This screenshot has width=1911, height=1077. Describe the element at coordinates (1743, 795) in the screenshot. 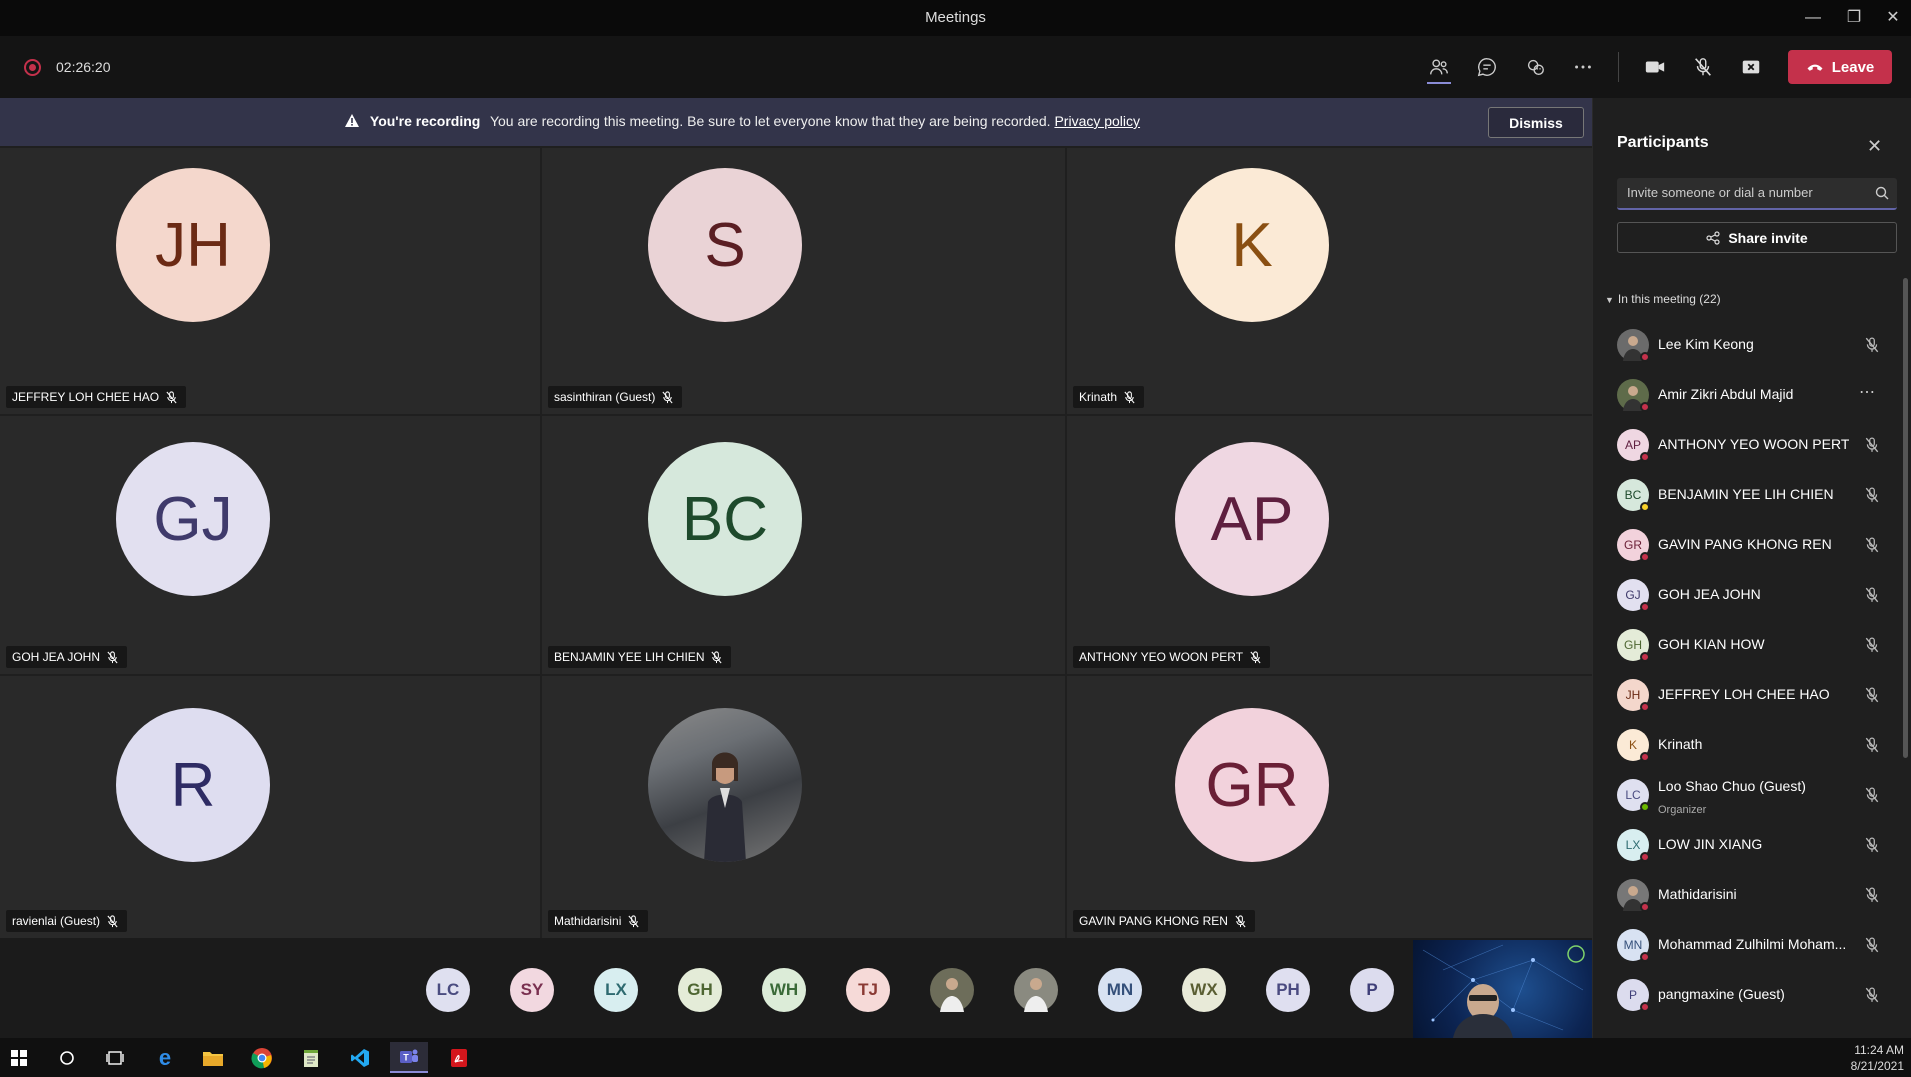

I see `participant-row: LC Loo Shao Chuo (Guest) Organizer` at that location.